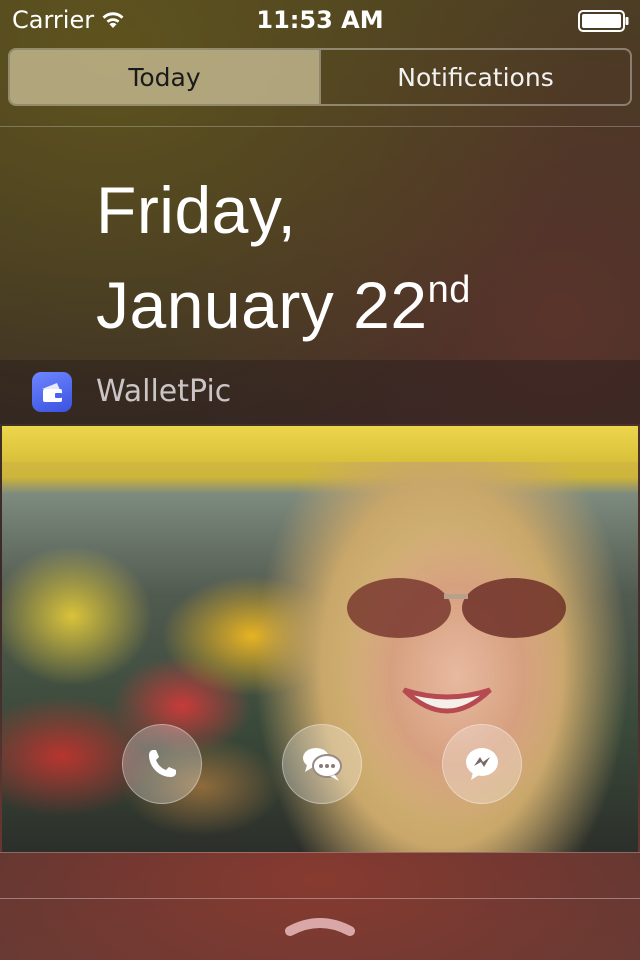 The height and width of the screenshot is (960, 640). I want to click on status-bar: Carrier 11:53 AM, so click(320, 20).